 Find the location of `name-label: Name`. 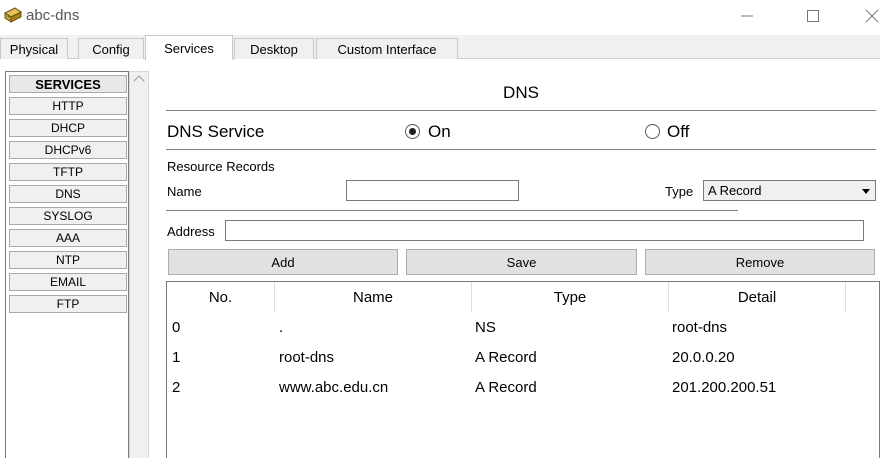

name-label: Name is located at coordinates (184, 191).